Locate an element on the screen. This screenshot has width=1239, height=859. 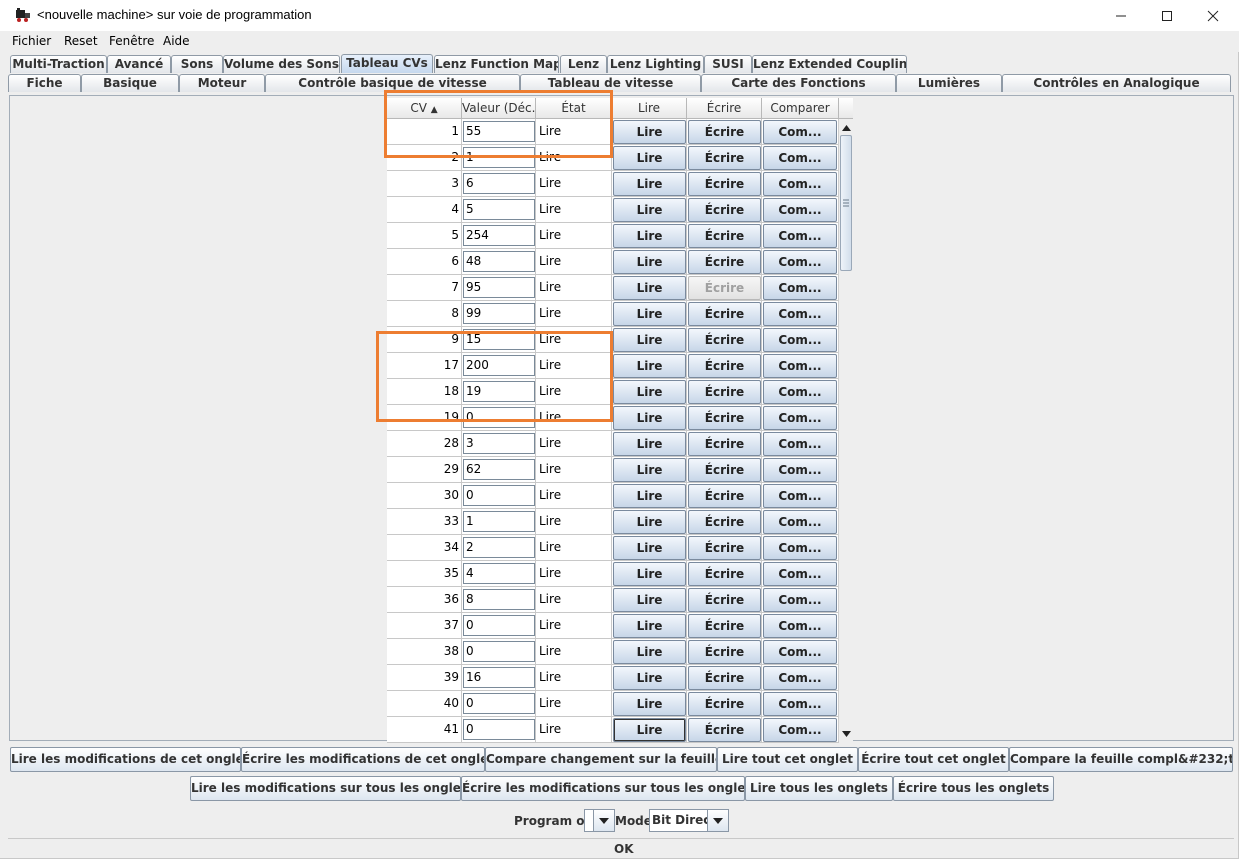
cv-value-input: 3 is located at coordinates (499, 443).